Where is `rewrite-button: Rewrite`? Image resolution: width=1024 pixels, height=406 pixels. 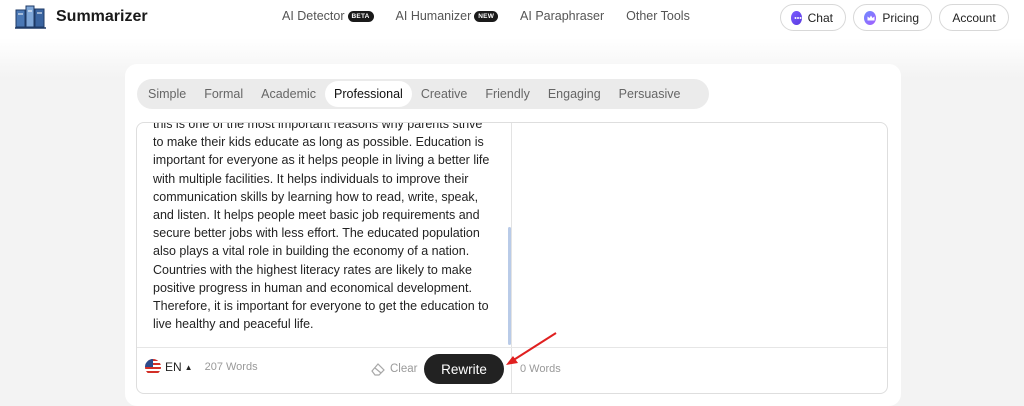 rewrite-button: Rewrite is located at coordinates (464, 369).